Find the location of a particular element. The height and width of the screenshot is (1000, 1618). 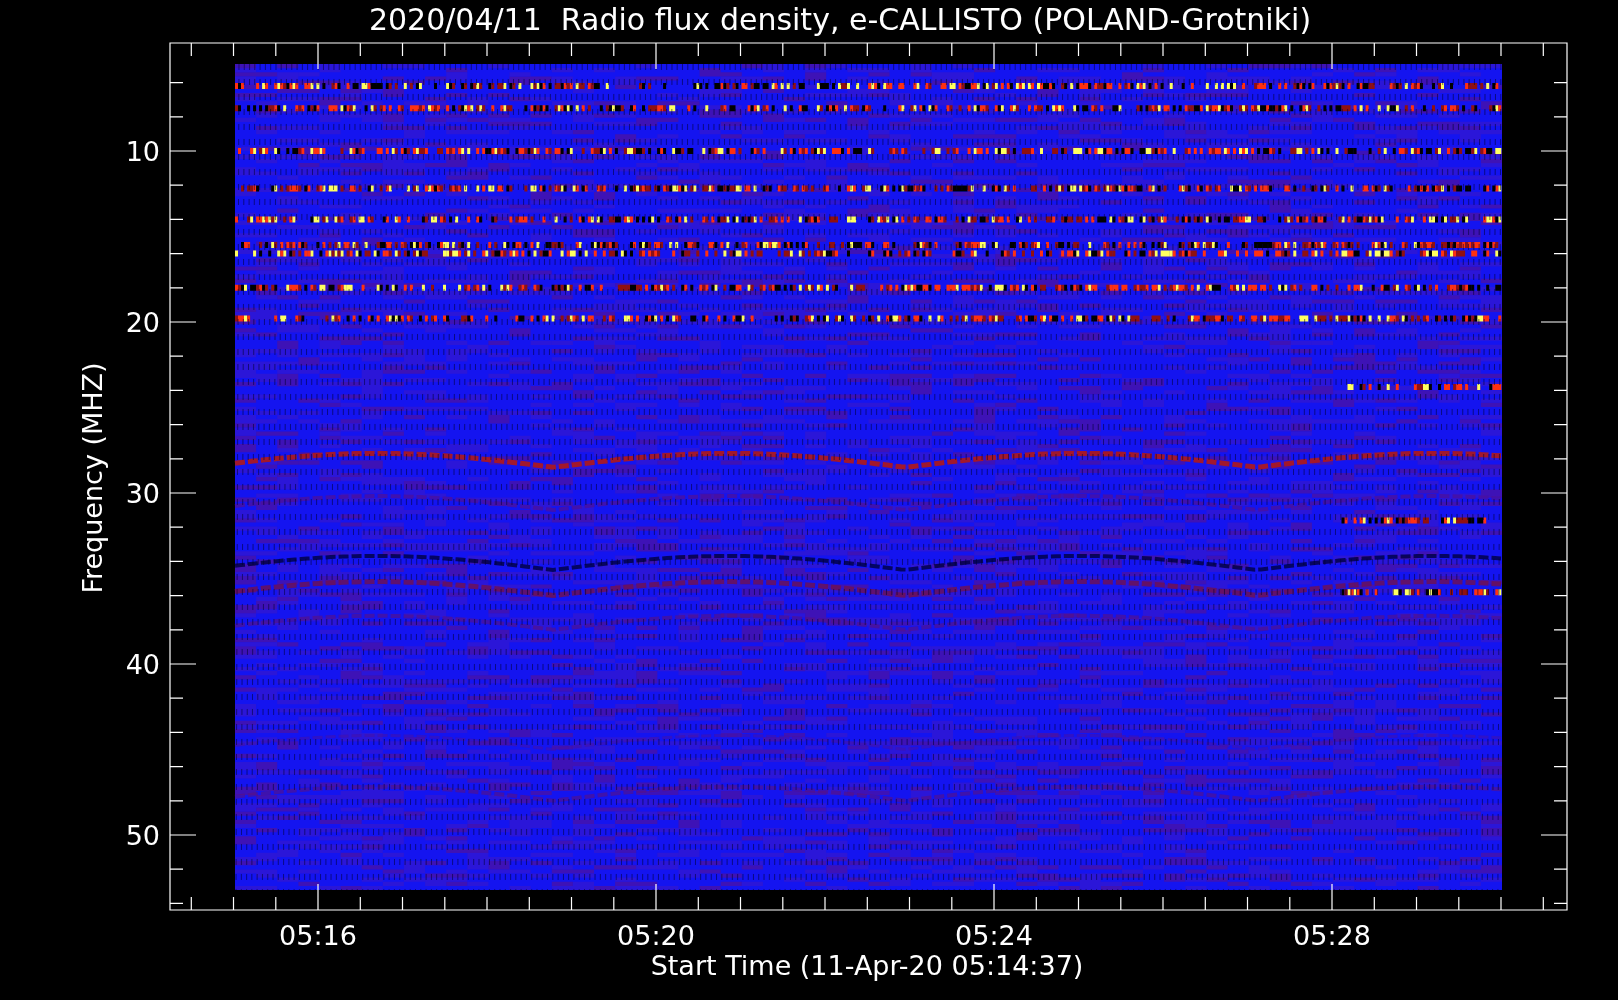

tick-label: 30 is located at coordinates (142, 493).